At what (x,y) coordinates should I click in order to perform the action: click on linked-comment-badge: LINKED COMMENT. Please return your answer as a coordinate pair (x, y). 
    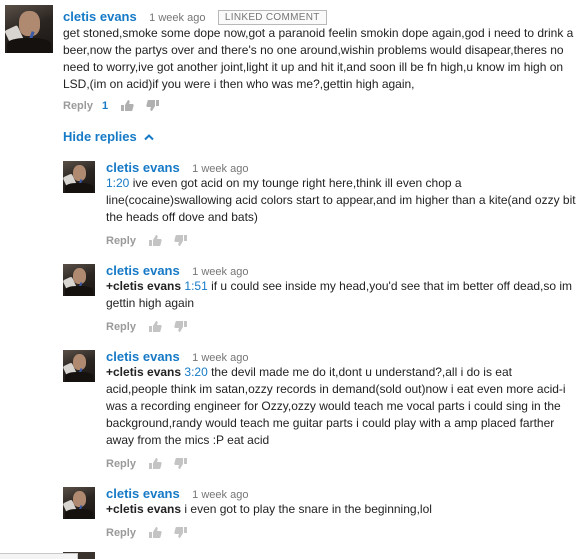
    Looking at the image, I should click on (272, 17).